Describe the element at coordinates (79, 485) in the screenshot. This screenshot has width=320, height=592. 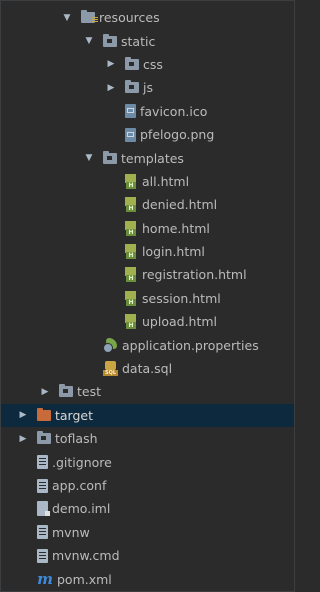
I see `tree-item-label: app.conf` at that location.